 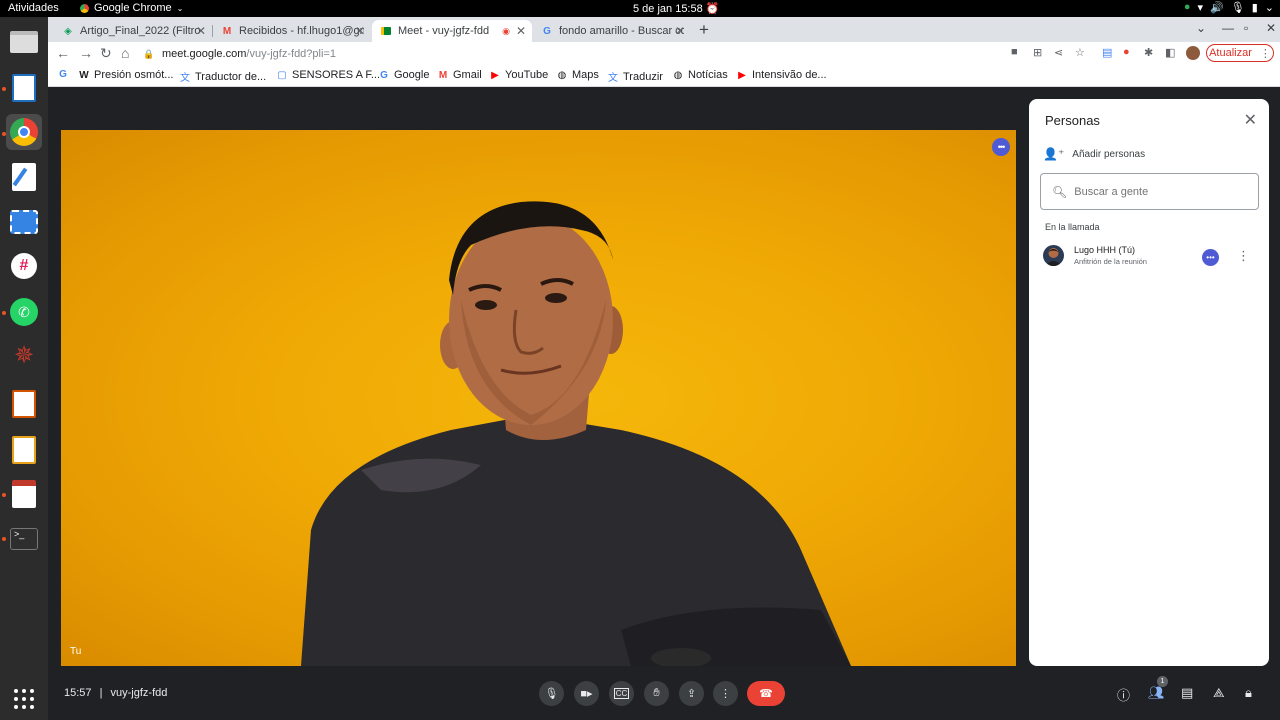 What do you see at coordinates (1271, 28) in the screenshot?
I see `close-window-button: ✕` at bounding box center [1271, 28].